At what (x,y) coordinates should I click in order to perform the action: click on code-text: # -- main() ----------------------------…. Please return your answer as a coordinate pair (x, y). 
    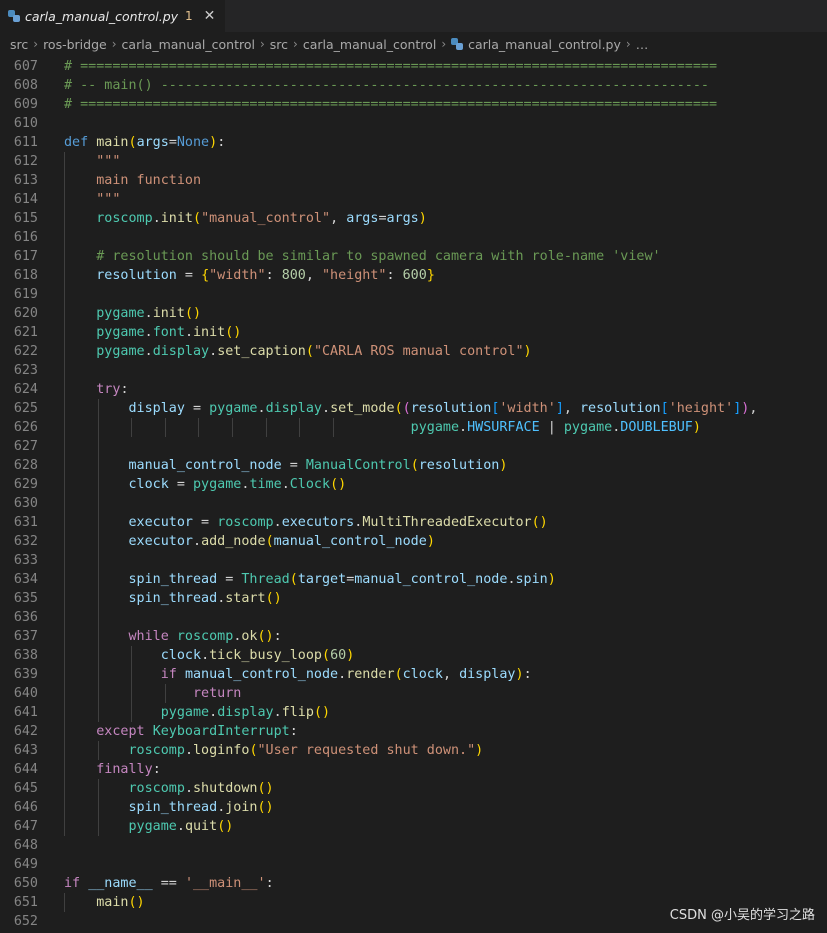
    Looking at the image, I should click on (386, 85).